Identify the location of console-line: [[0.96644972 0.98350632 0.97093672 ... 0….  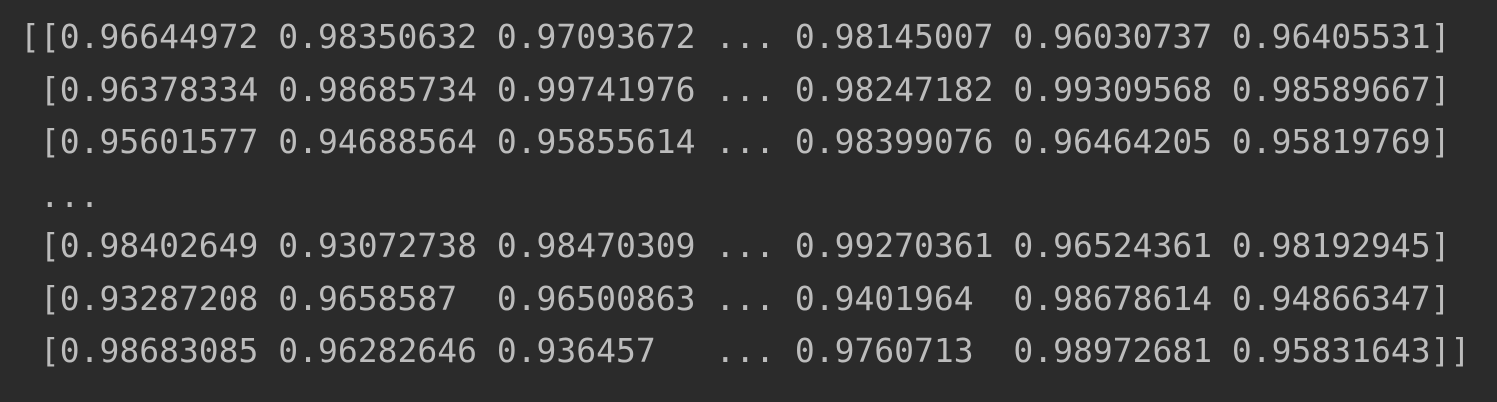
(735, 36).